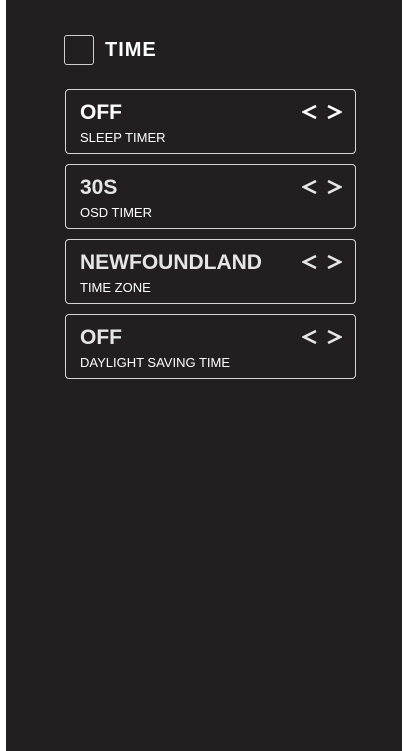  I want to click on setting-sleep-timer: OFF SLEEP TIMER, so click(210, 121).